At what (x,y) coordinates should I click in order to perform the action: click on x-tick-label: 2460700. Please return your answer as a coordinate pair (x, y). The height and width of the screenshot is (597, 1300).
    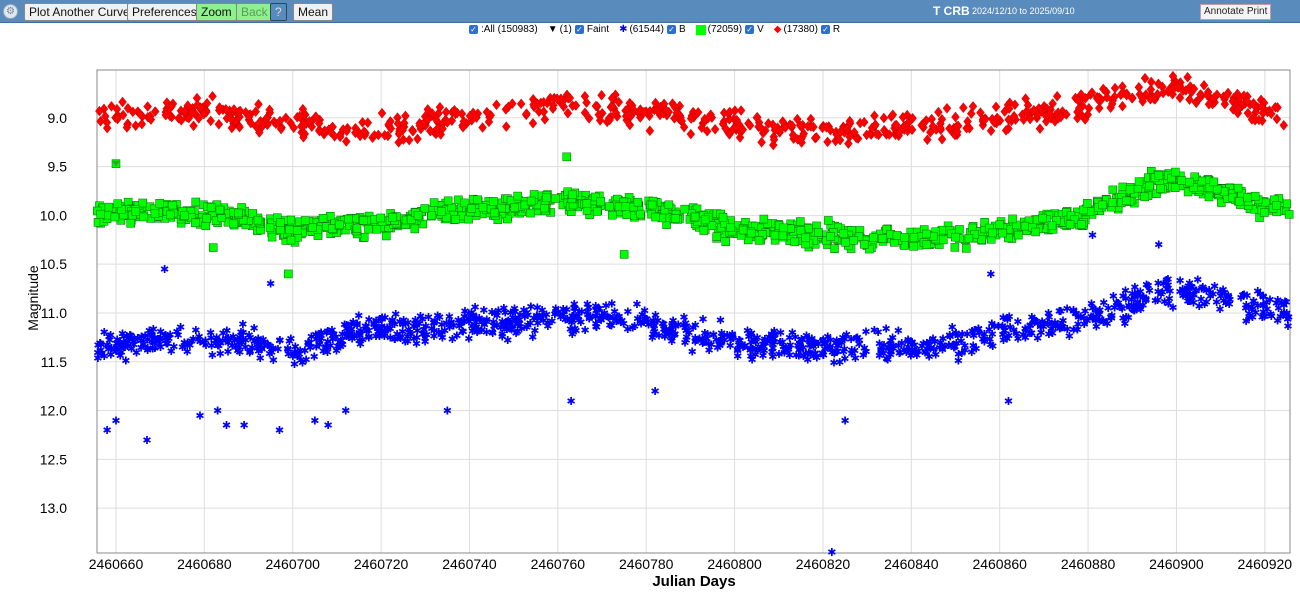
    Looking at the image, I should click on (292, 564).